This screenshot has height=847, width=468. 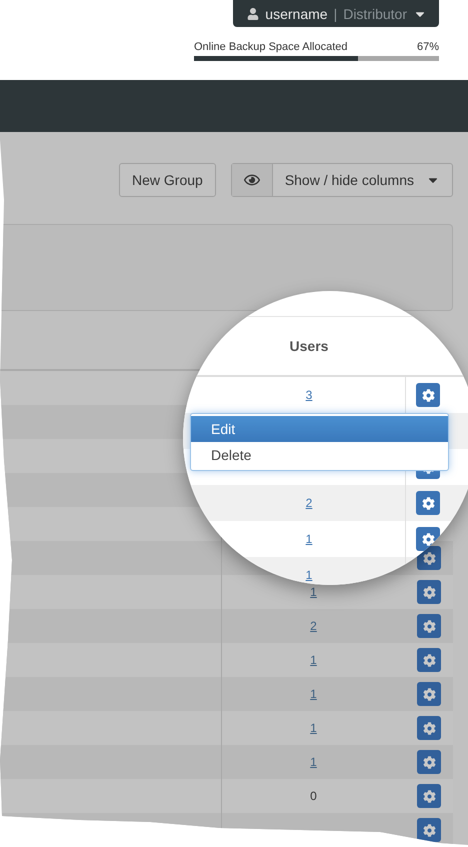 What do you see at coordinates (309, 346) in the screenshot?
I see `users-column-header: Users` at bounding box center [309, 346].